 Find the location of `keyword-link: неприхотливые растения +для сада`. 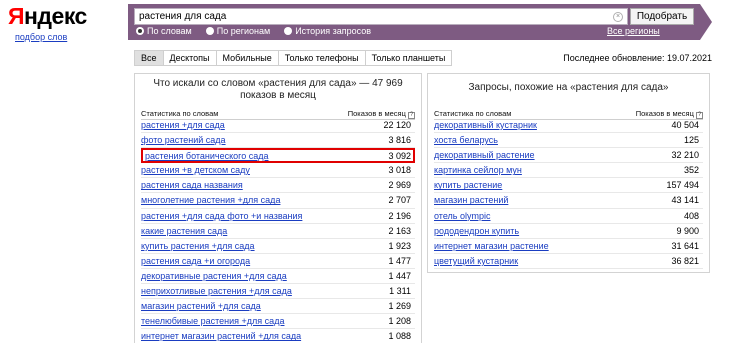

keyword-link: неприхотливые растения +для сада is located at coordinates (216, 291).